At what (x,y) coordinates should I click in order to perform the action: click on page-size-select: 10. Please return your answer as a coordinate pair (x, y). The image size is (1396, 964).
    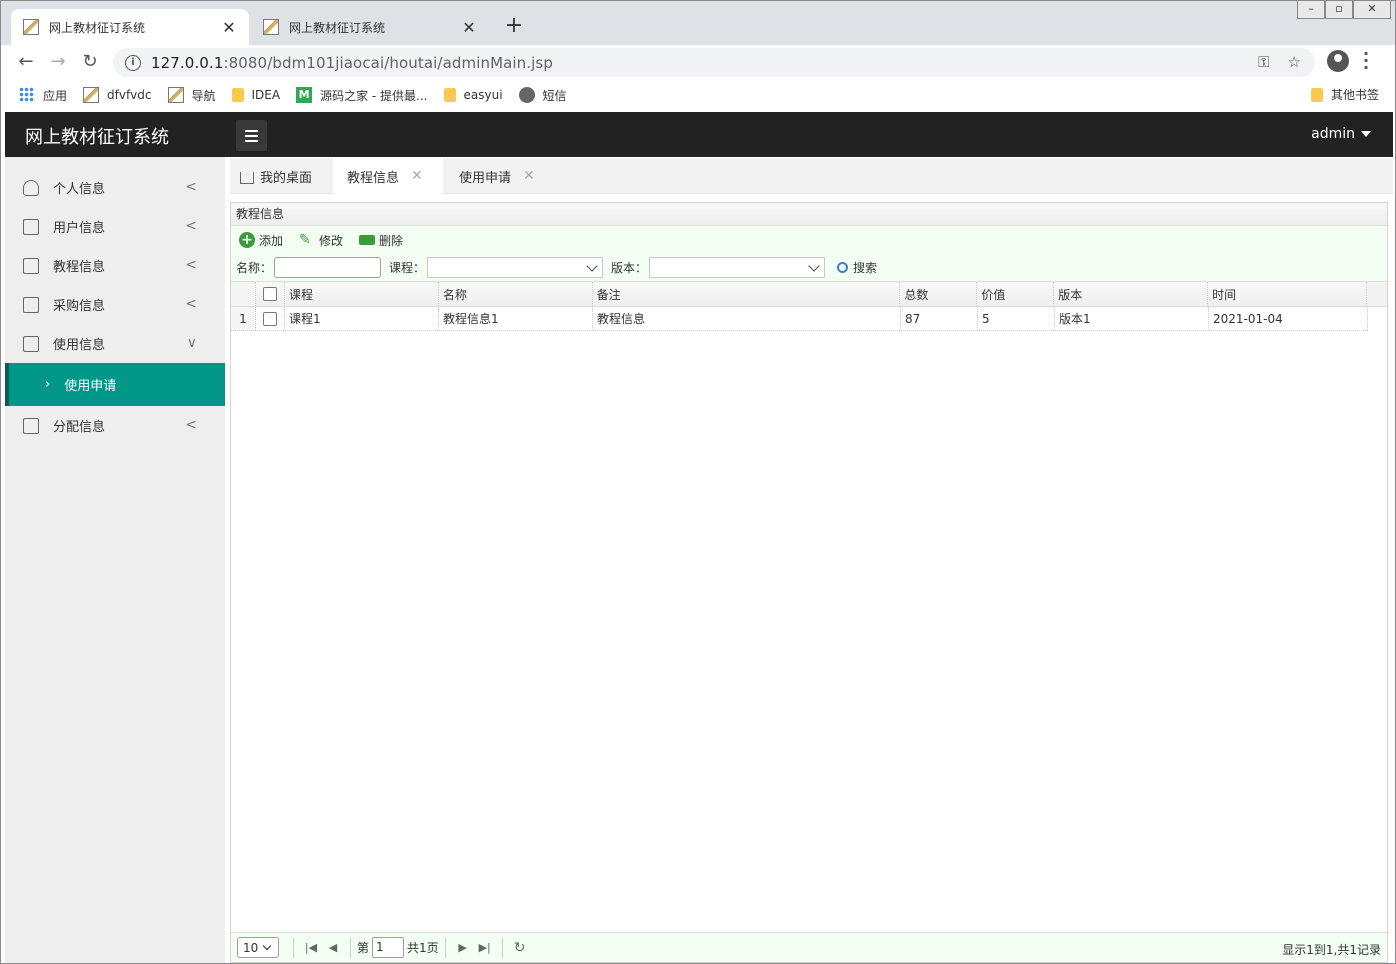
    Looking at the image, I should click on (258, 947).